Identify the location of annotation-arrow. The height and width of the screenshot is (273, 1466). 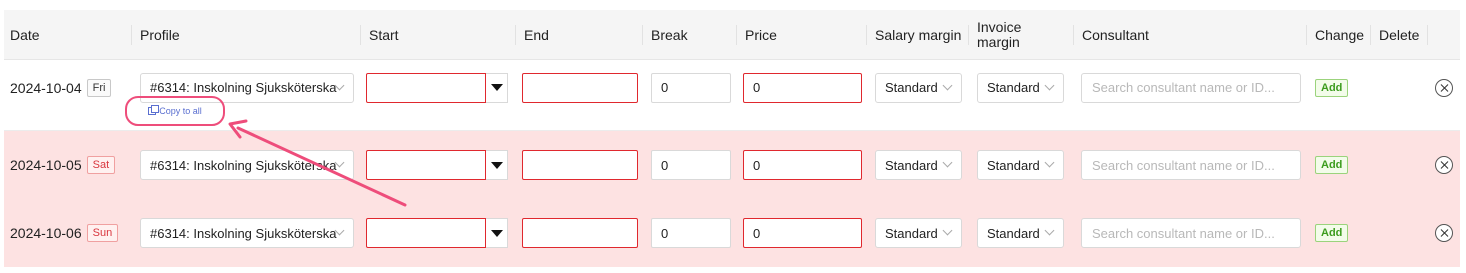
(317, 163).